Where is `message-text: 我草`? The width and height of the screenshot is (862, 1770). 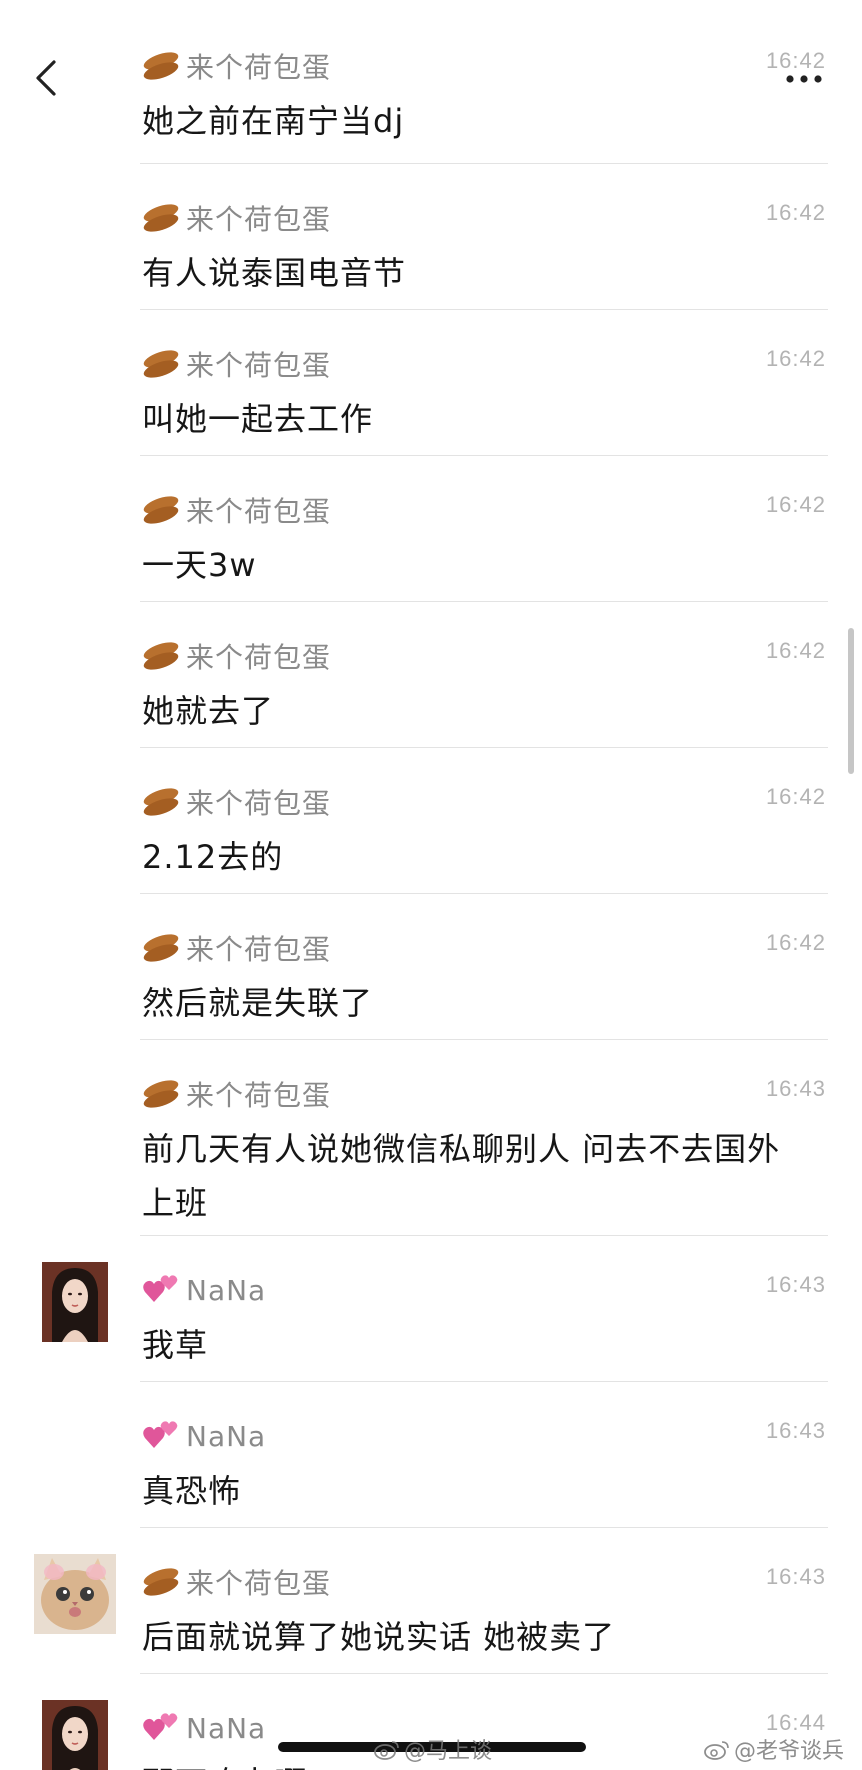
message-text: 我草 is located at coordinates (175, 1345).